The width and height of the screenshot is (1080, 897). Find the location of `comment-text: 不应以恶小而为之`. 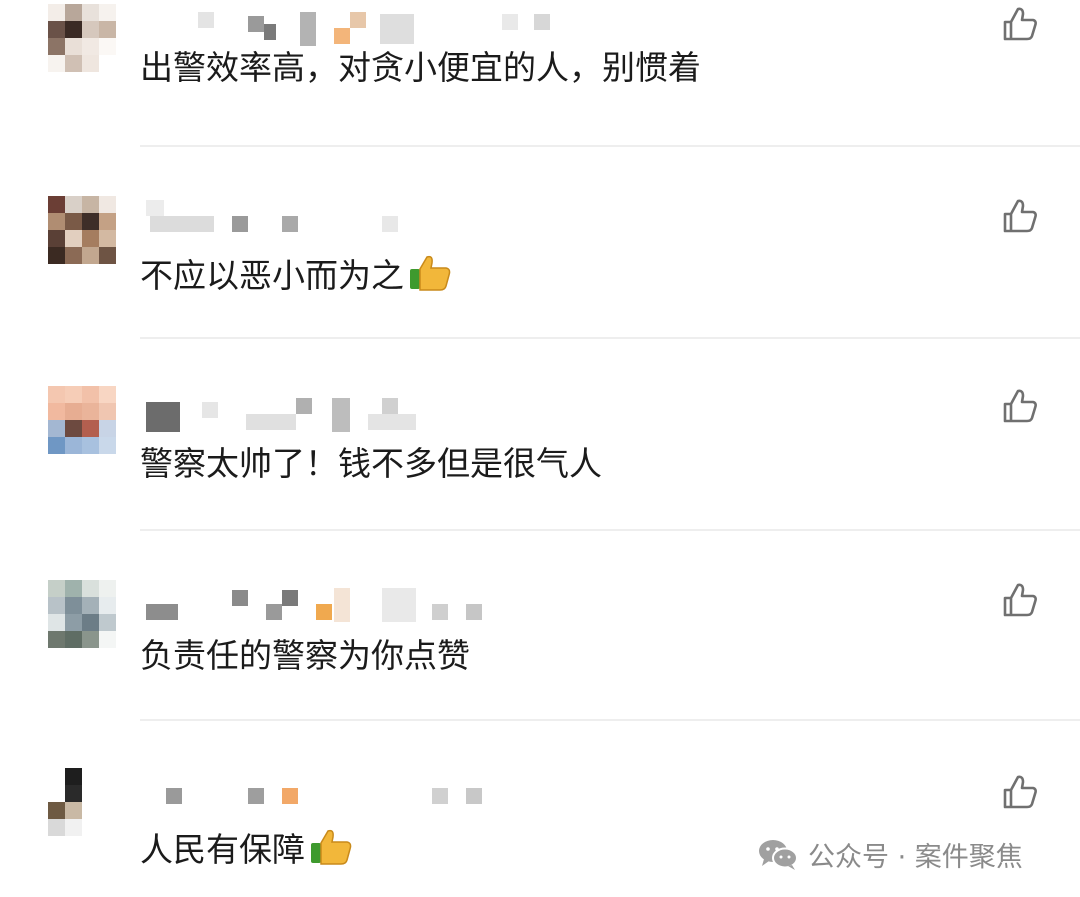

comment-text: 不应以恶小而为之 is located at coordinates (296, 276).